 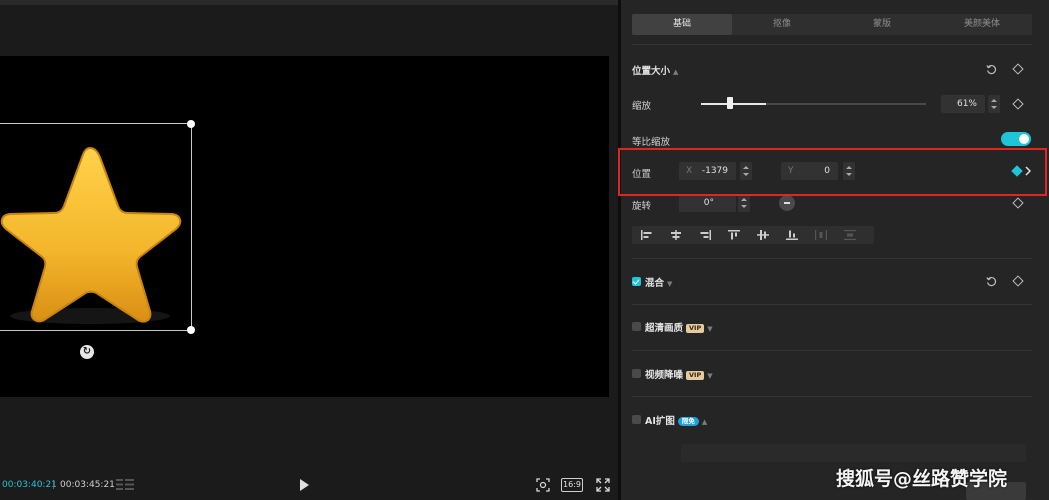 I want to click on align-center-horizontal-icon, so click(x=675, y=235).